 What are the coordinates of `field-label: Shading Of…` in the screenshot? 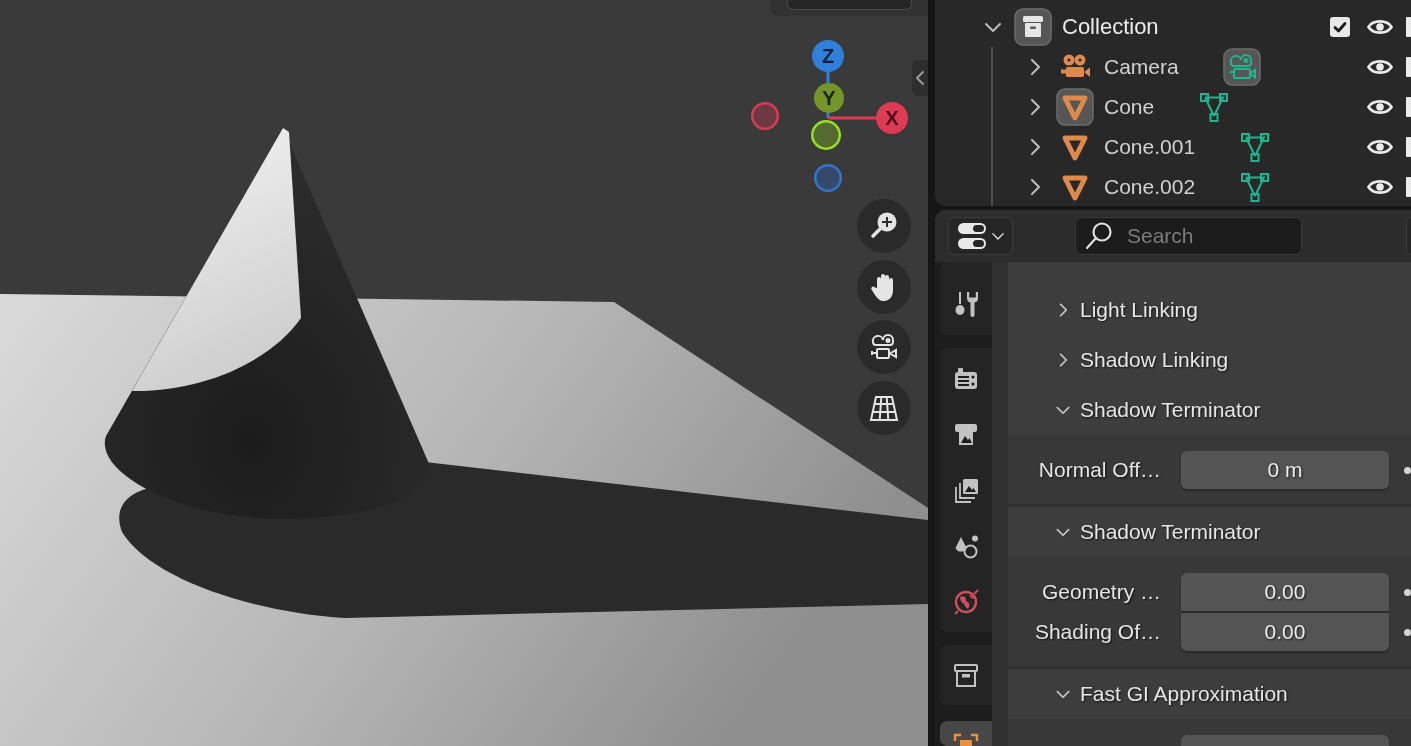 It's located at (1097, 632).